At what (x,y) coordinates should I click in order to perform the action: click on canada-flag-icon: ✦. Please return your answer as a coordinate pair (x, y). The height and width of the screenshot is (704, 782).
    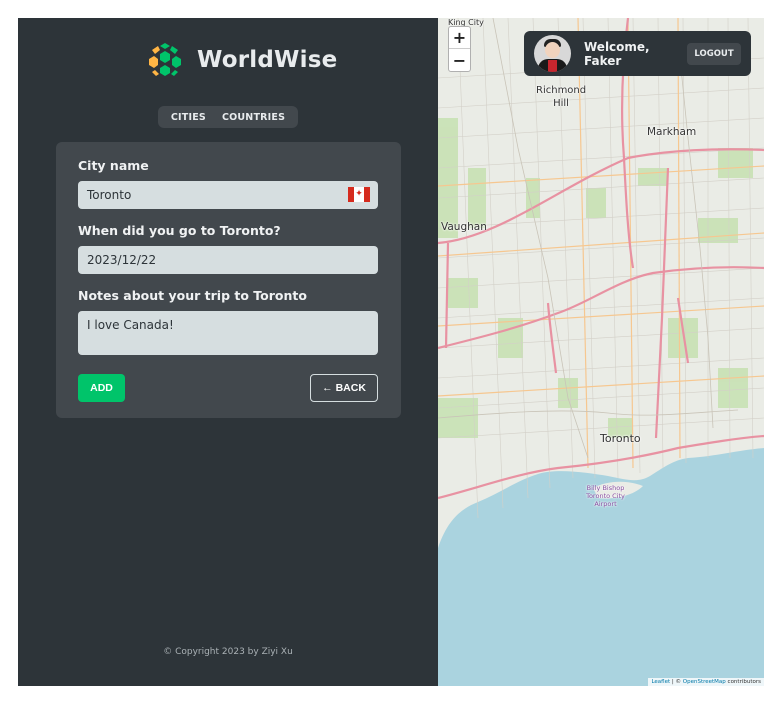
    Looking at the image, I should click on (359, 194).